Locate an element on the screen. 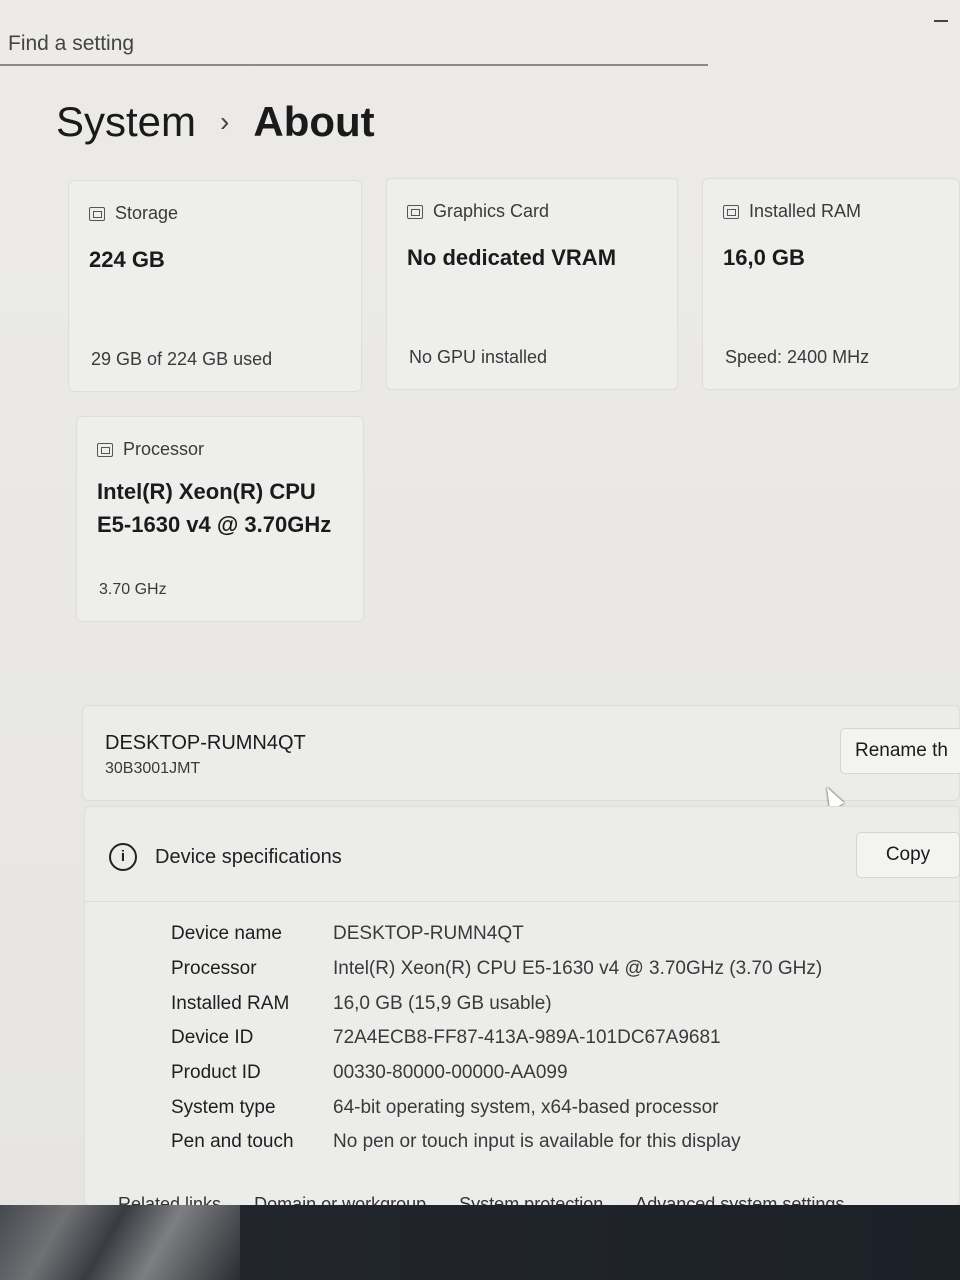 The image size is (960, 1280). breadcrumb-system: System is located at coordinates (126, 122).